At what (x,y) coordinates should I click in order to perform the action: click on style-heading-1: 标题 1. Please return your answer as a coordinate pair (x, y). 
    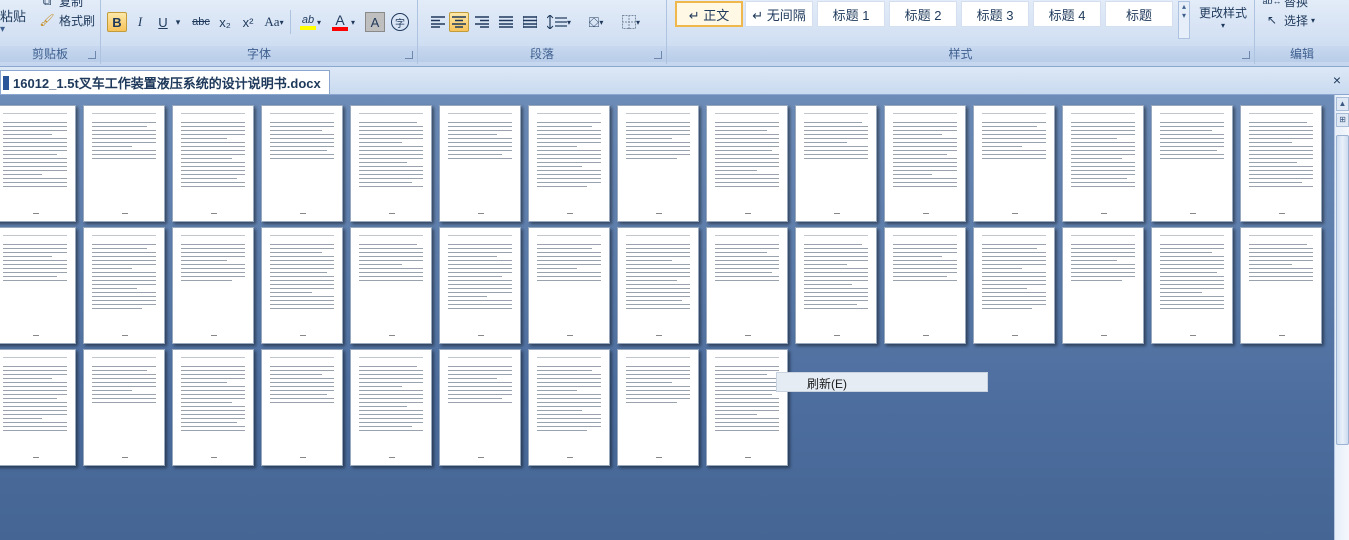
    Looking at the image, I should click on (851, 14).